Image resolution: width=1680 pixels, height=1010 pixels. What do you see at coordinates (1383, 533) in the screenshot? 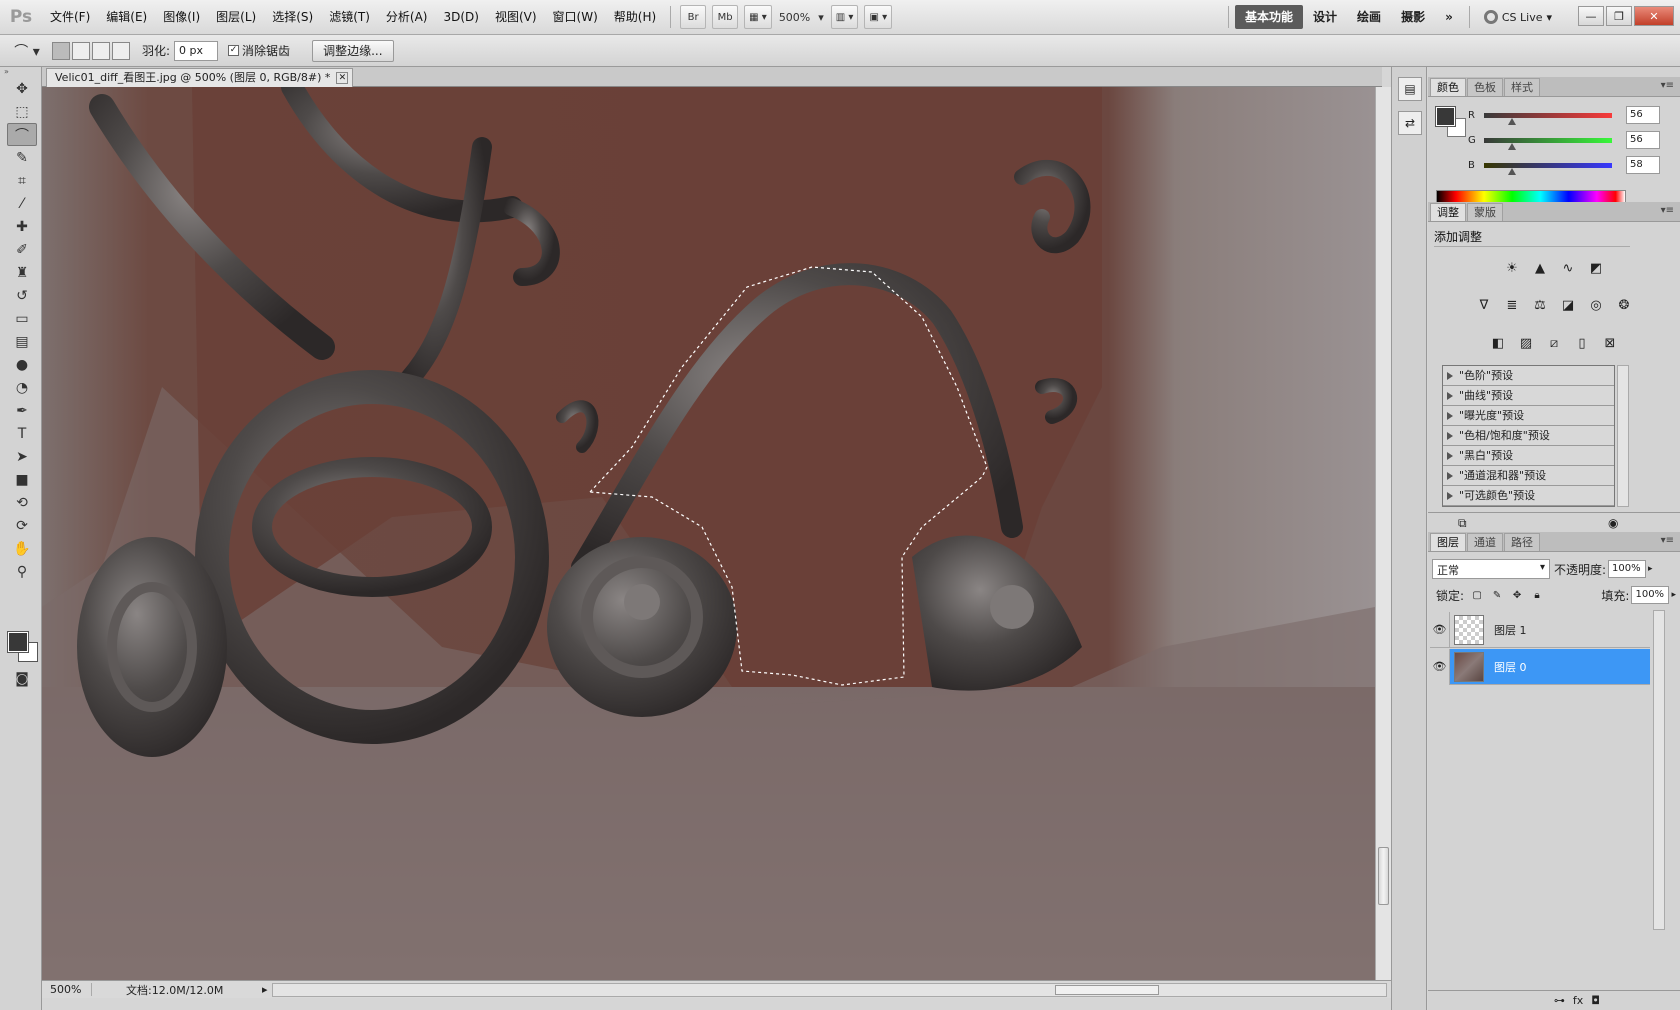
I see `vertical-scrollbar` at bounding box center [1383, 533].